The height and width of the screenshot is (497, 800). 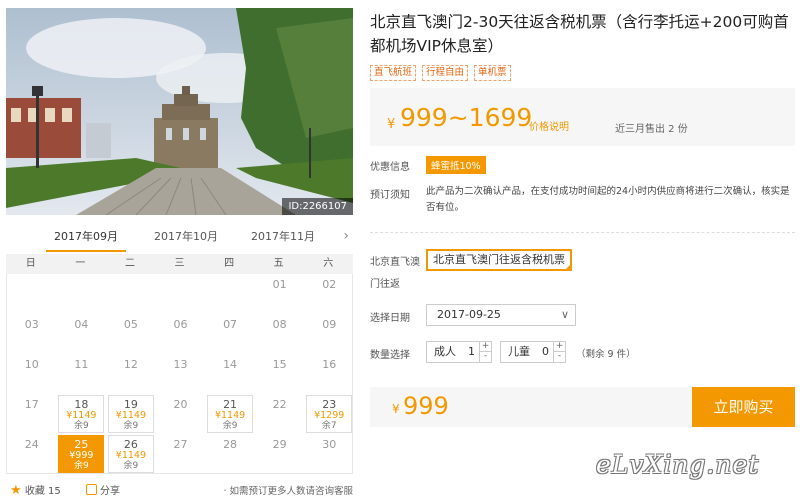 What do you see at coordinates (103, 489) in the screenshot?
I see `share-button: 分享` at bounding box center [103, 489].